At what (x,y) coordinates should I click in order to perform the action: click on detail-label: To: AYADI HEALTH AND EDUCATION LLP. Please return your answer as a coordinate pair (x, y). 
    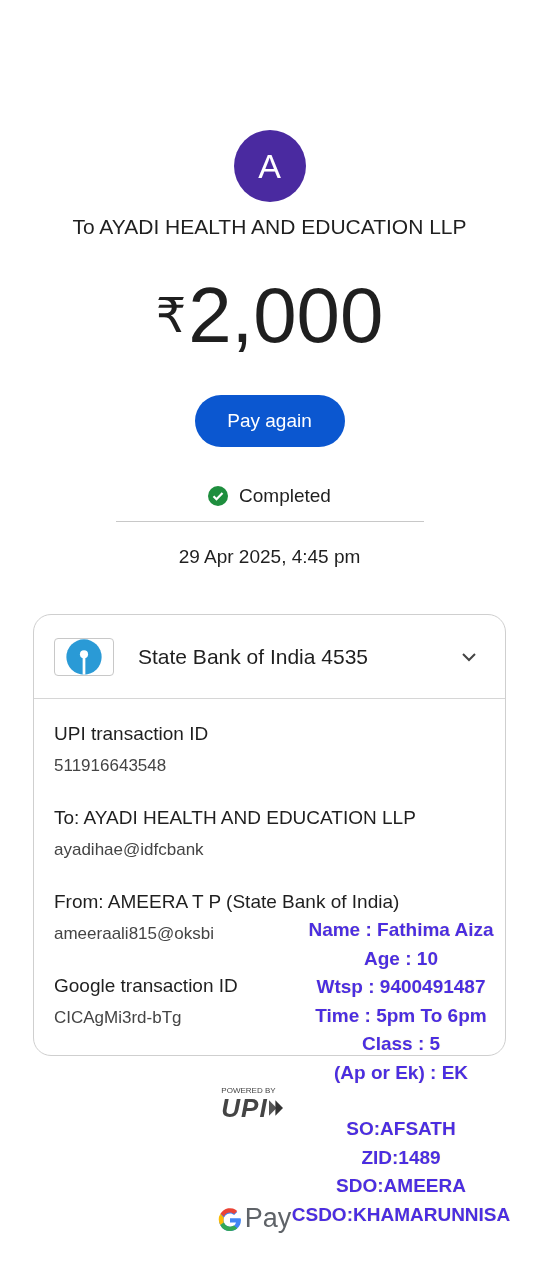
    Looking at the image, I should click on (235, 818).